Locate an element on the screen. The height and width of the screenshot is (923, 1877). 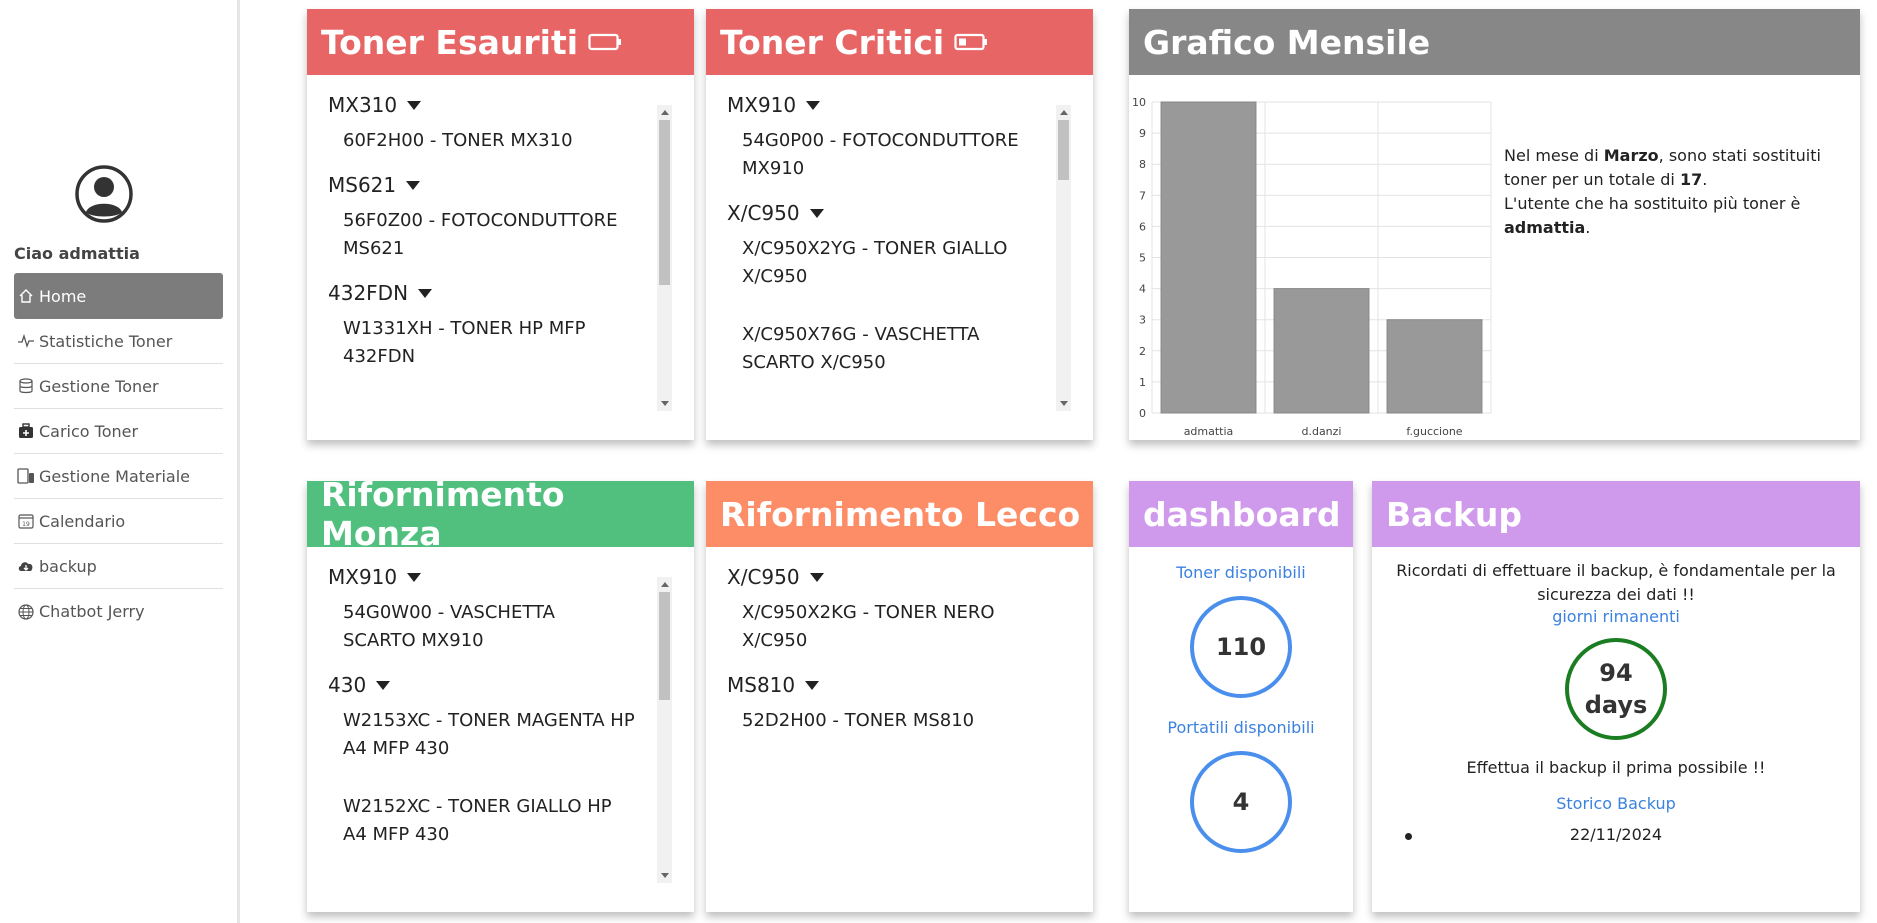
model-toggle: MX310 is located at coordinates (511, 105).